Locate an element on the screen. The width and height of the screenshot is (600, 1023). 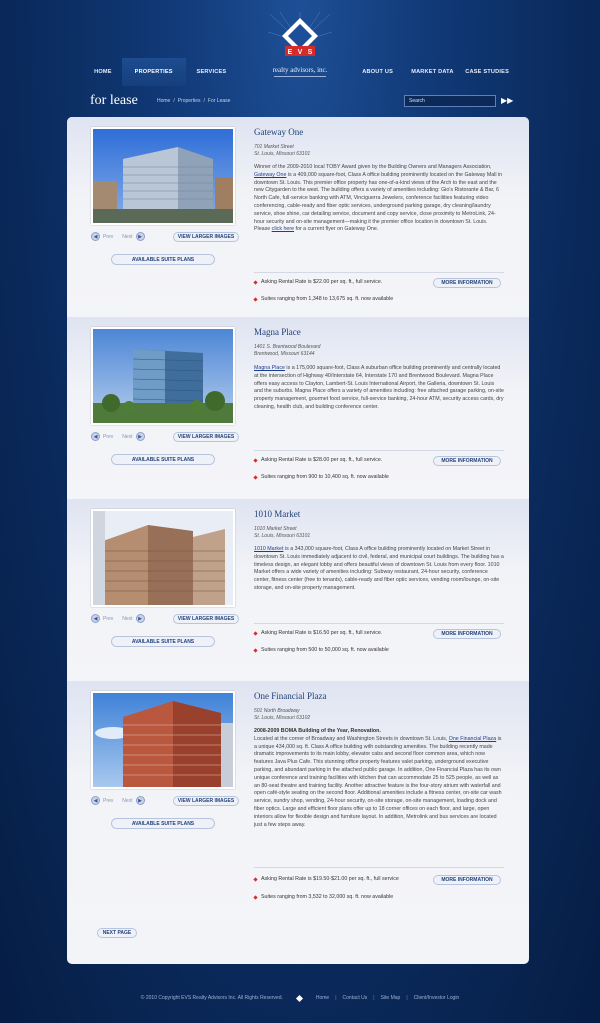
svg-text: V is located at coordinates (300, 52).